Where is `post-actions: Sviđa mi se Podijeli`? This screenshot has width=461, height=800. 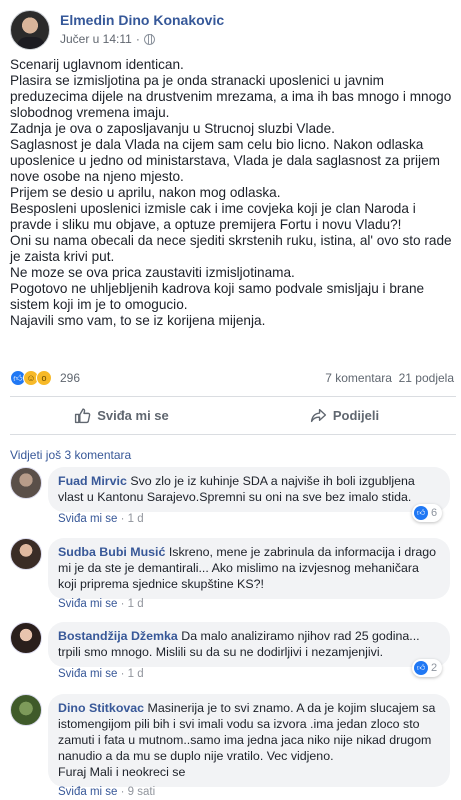 post-actions: Sviđa mi se Podijeli is located at coordinates (233, 415).